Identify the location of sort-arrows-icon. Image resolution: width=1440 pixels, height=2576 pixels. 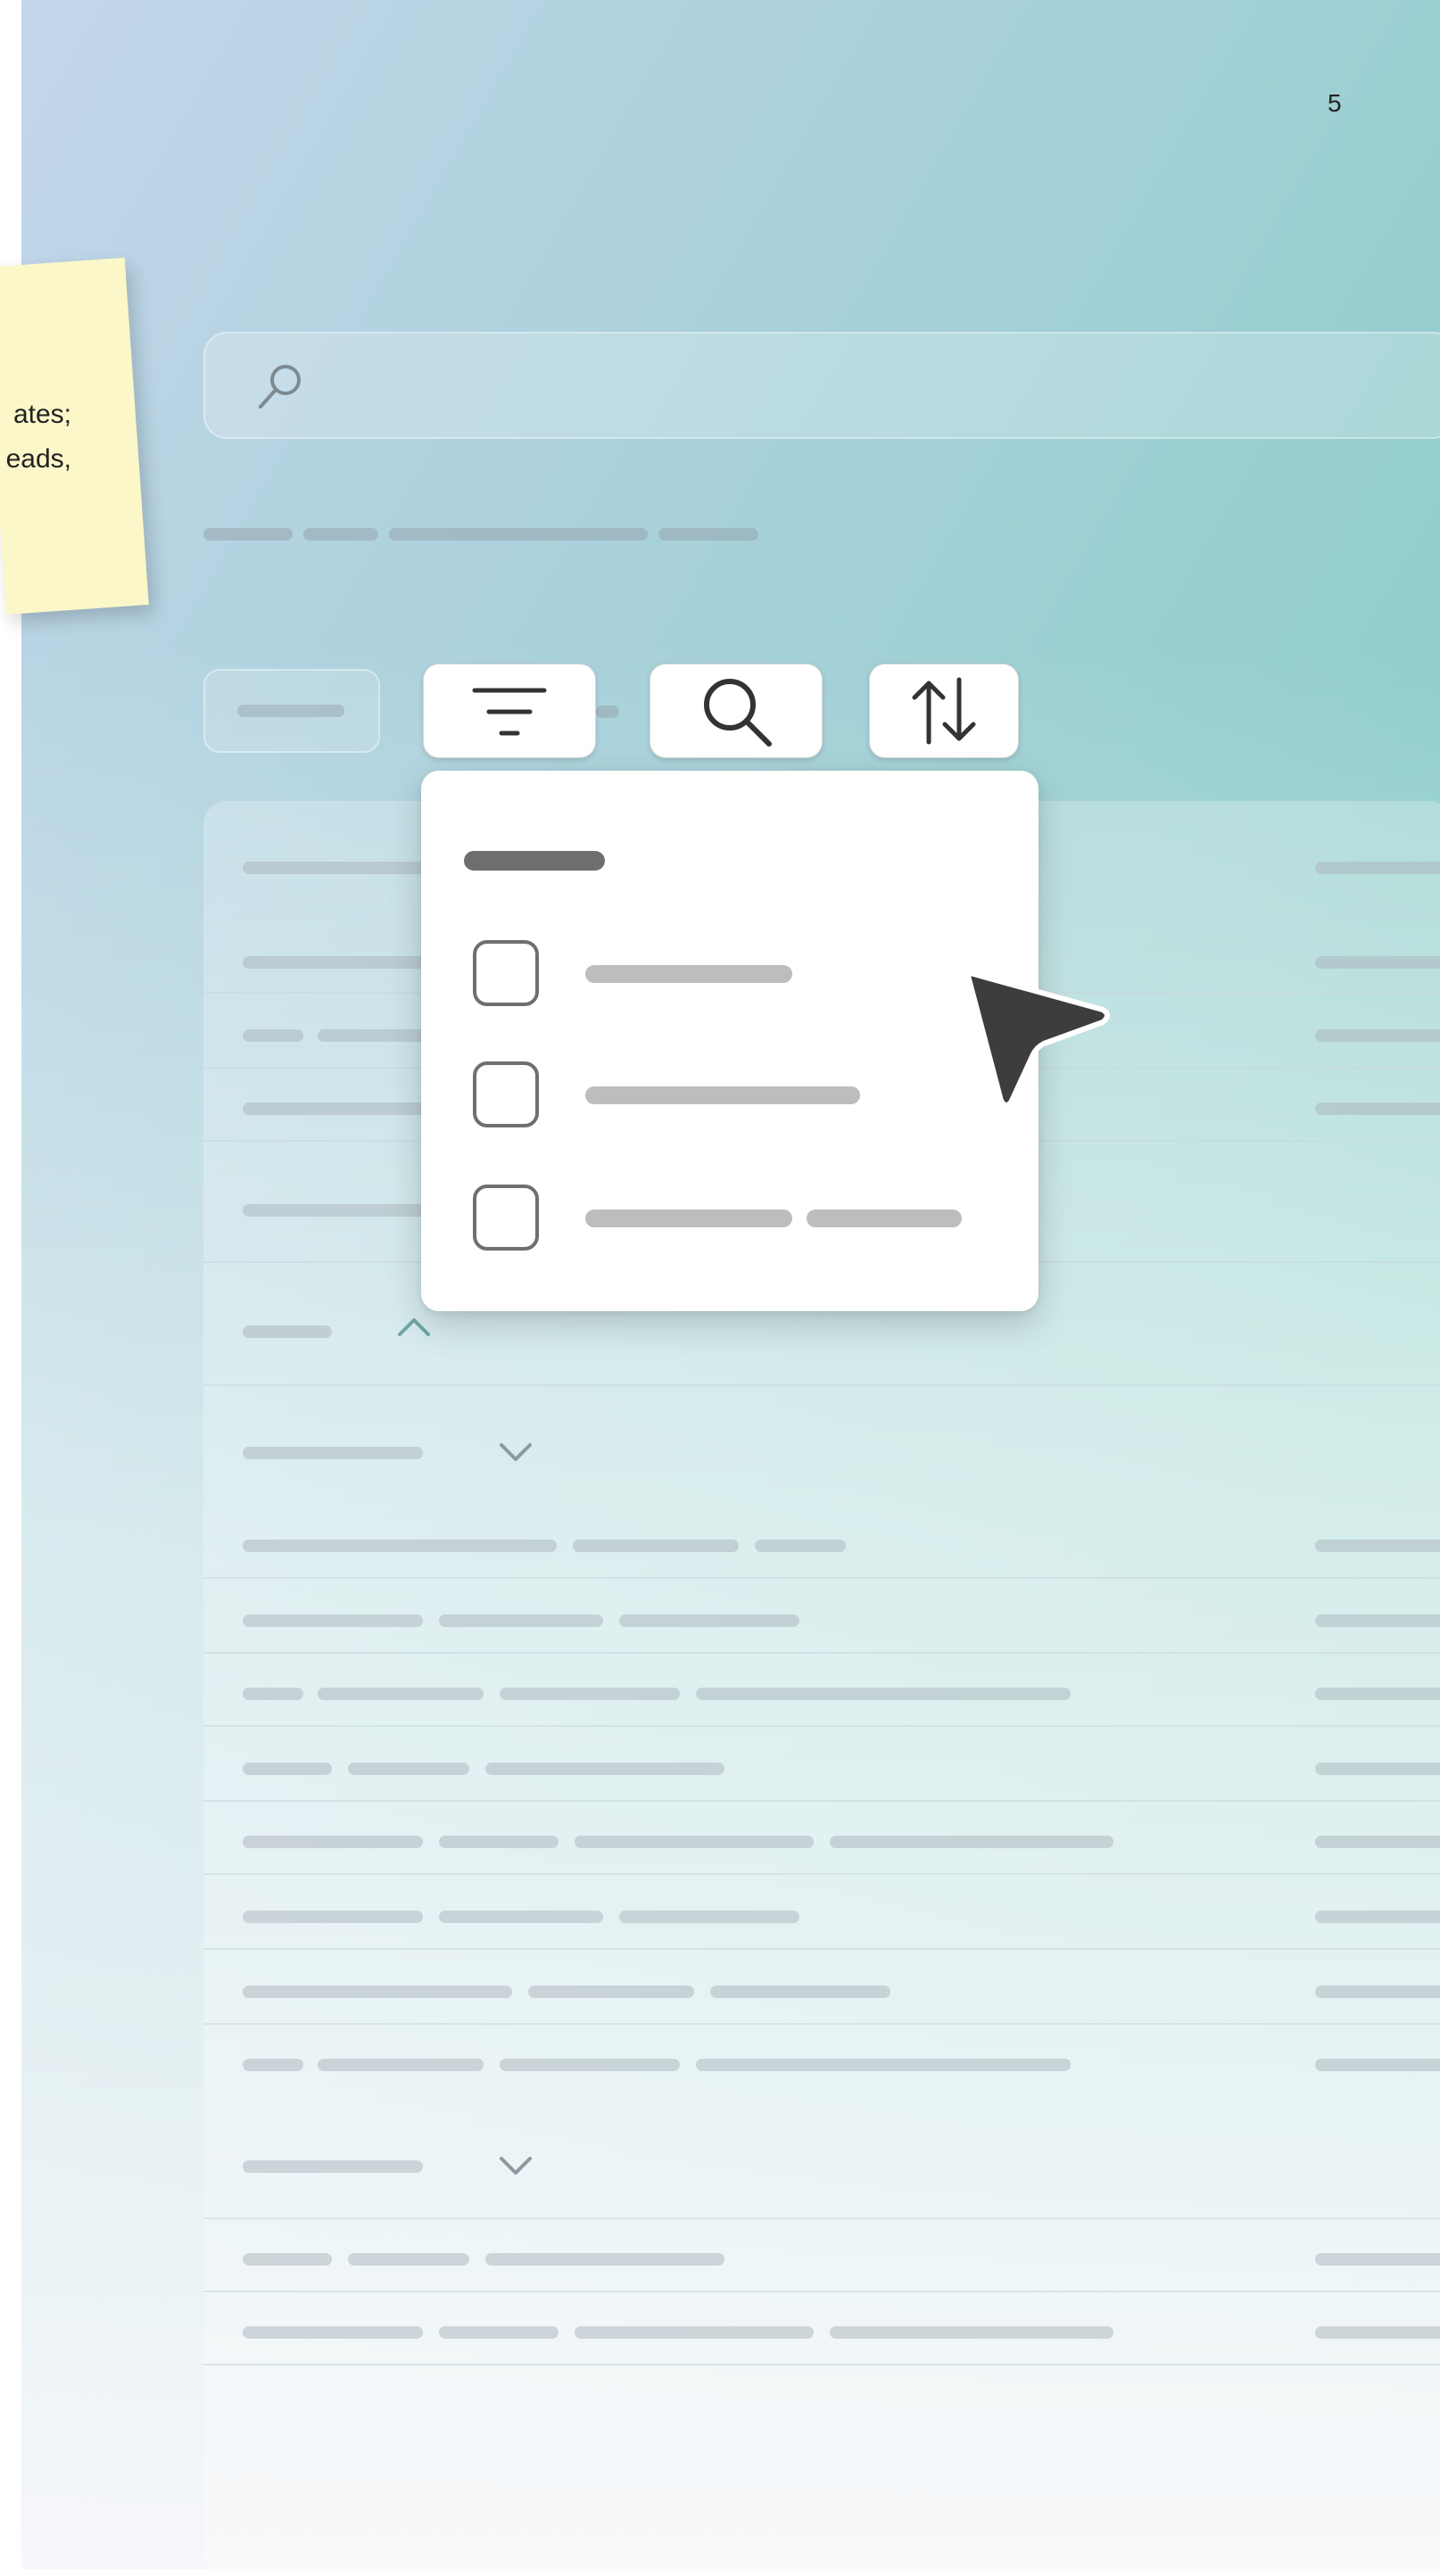
(944, 711).